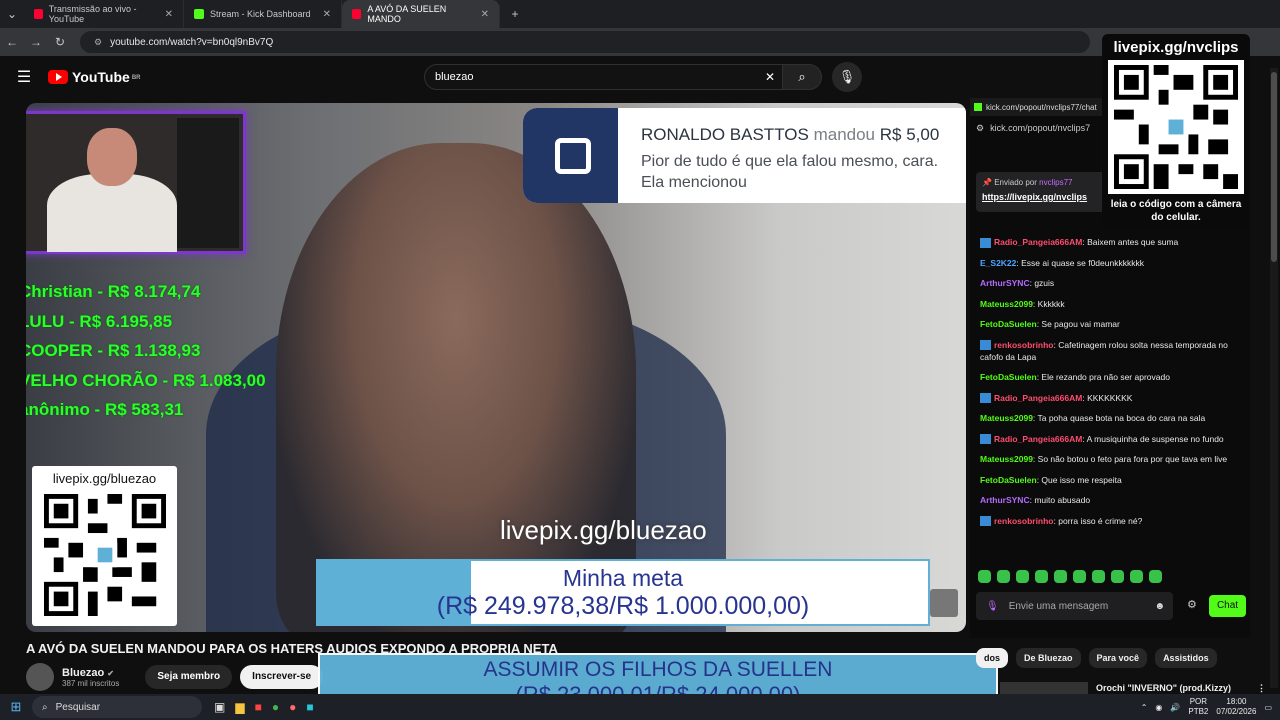  I want to click on new-tab-button: +, so click(515, 14).